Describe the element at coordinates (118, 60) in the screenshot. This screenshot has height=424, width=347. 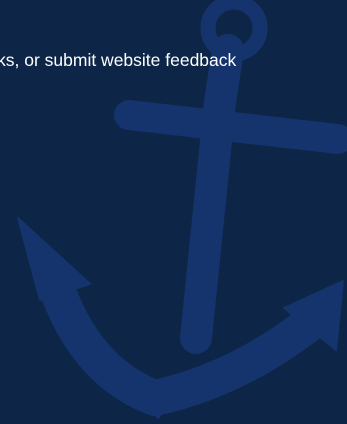
I see `submit-feedback-text: ks, or submit website feedback` at that location.